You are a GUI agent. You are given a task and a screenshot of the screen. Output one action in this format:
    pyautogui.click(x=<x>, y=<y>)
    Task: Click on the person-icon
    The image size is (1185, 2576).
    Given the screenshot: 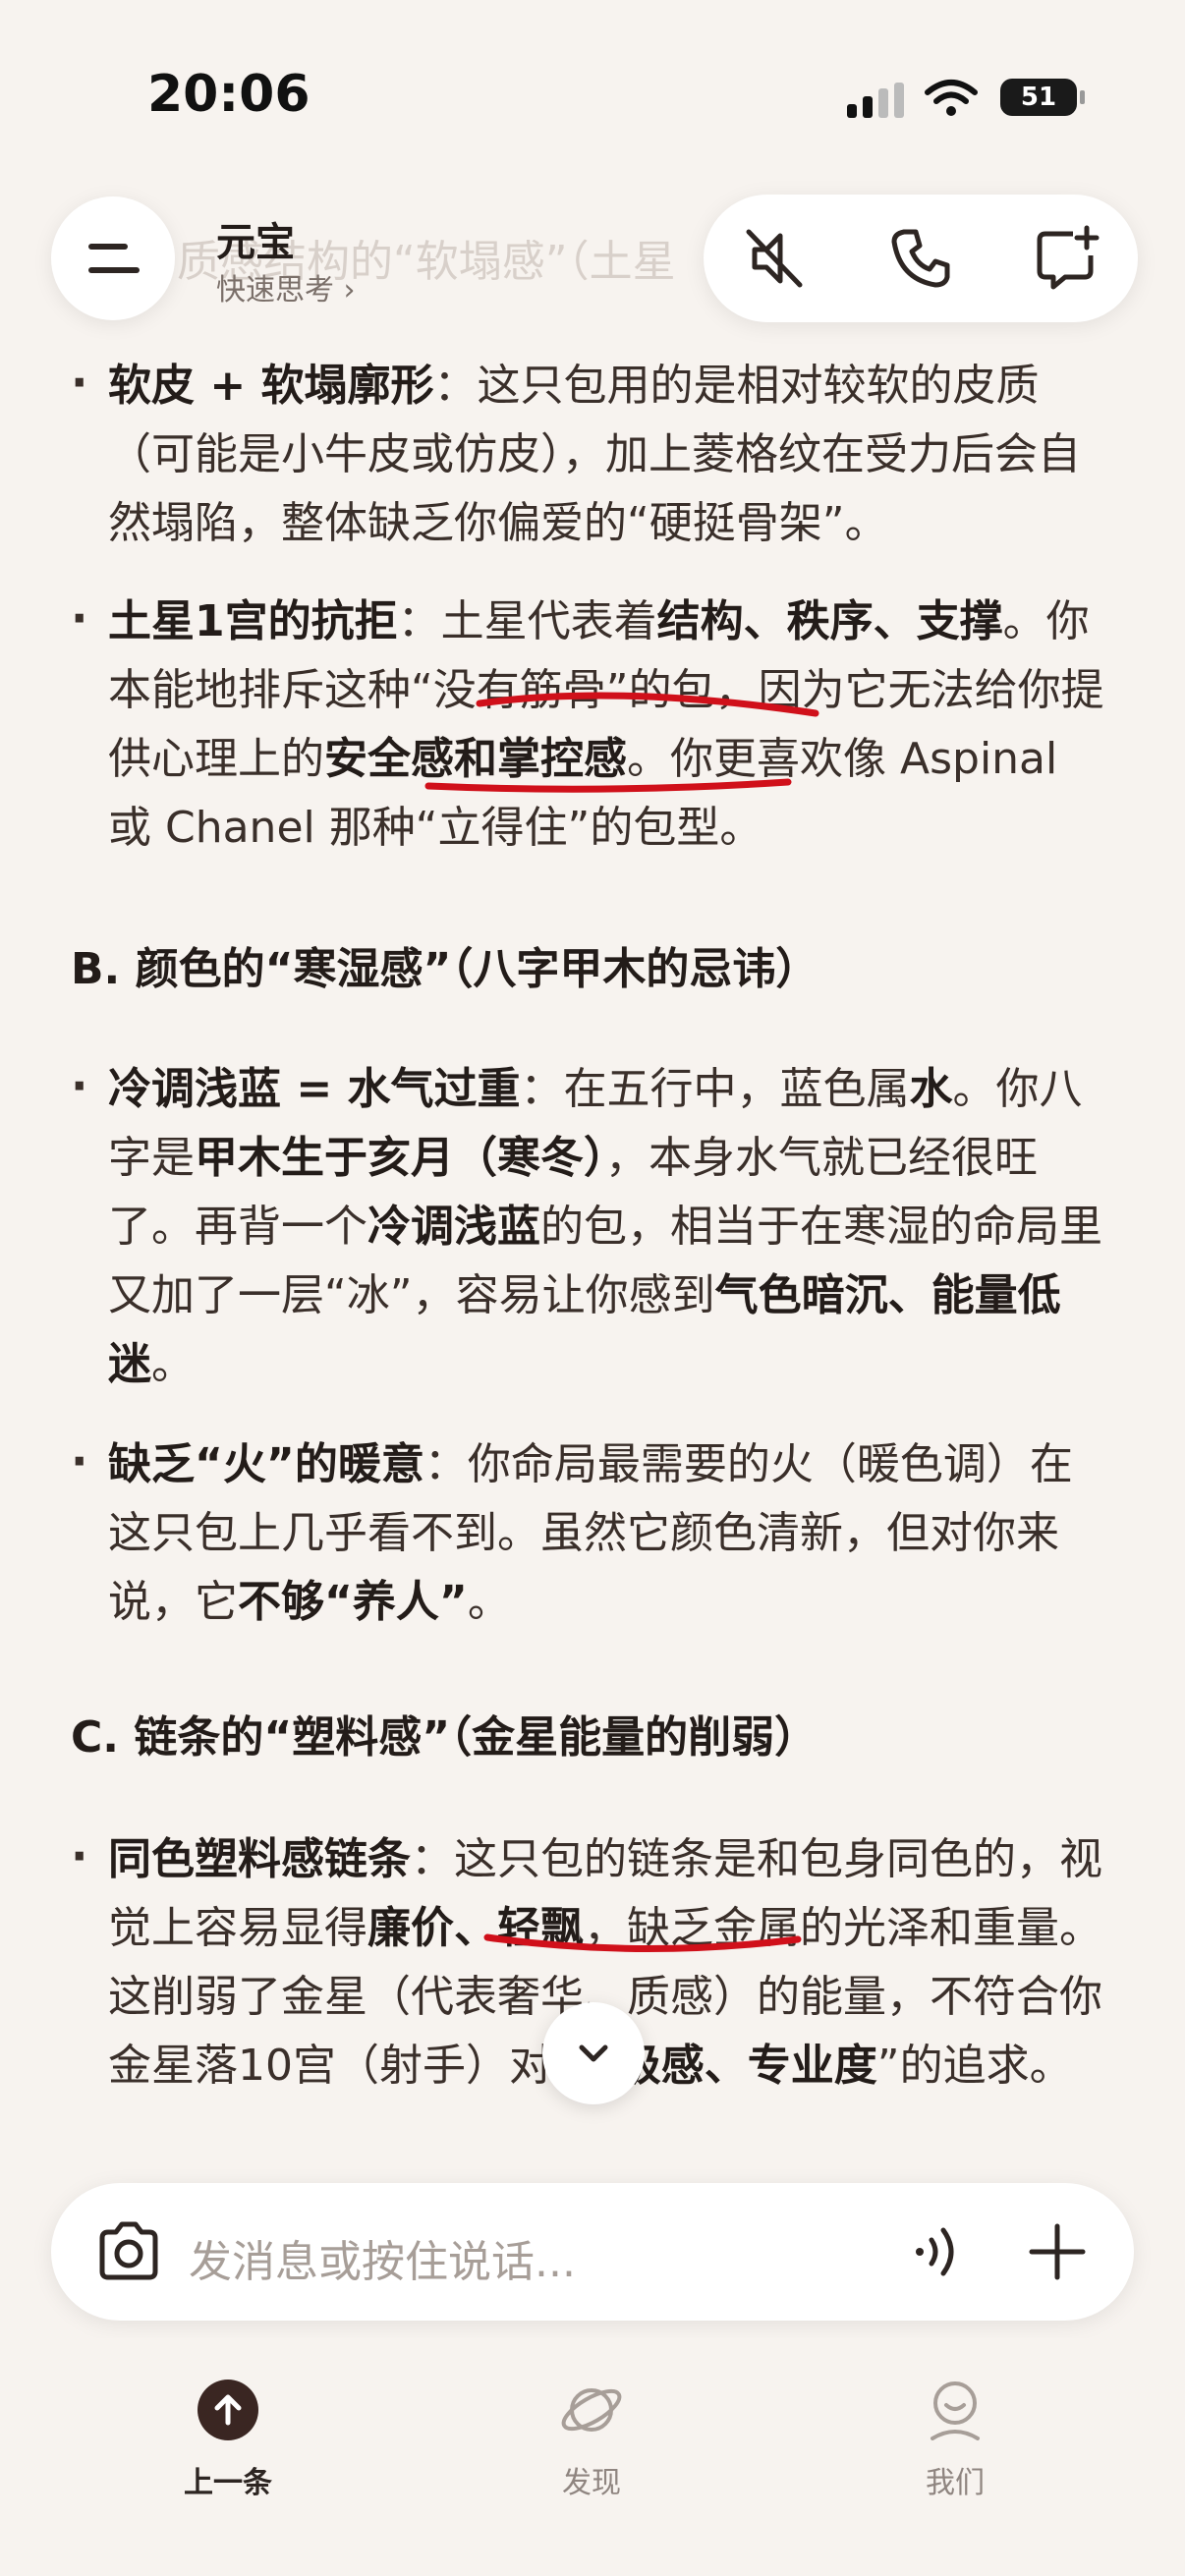 What is the action you would take?
    pyautogui.click(x=956, y=2410)
    